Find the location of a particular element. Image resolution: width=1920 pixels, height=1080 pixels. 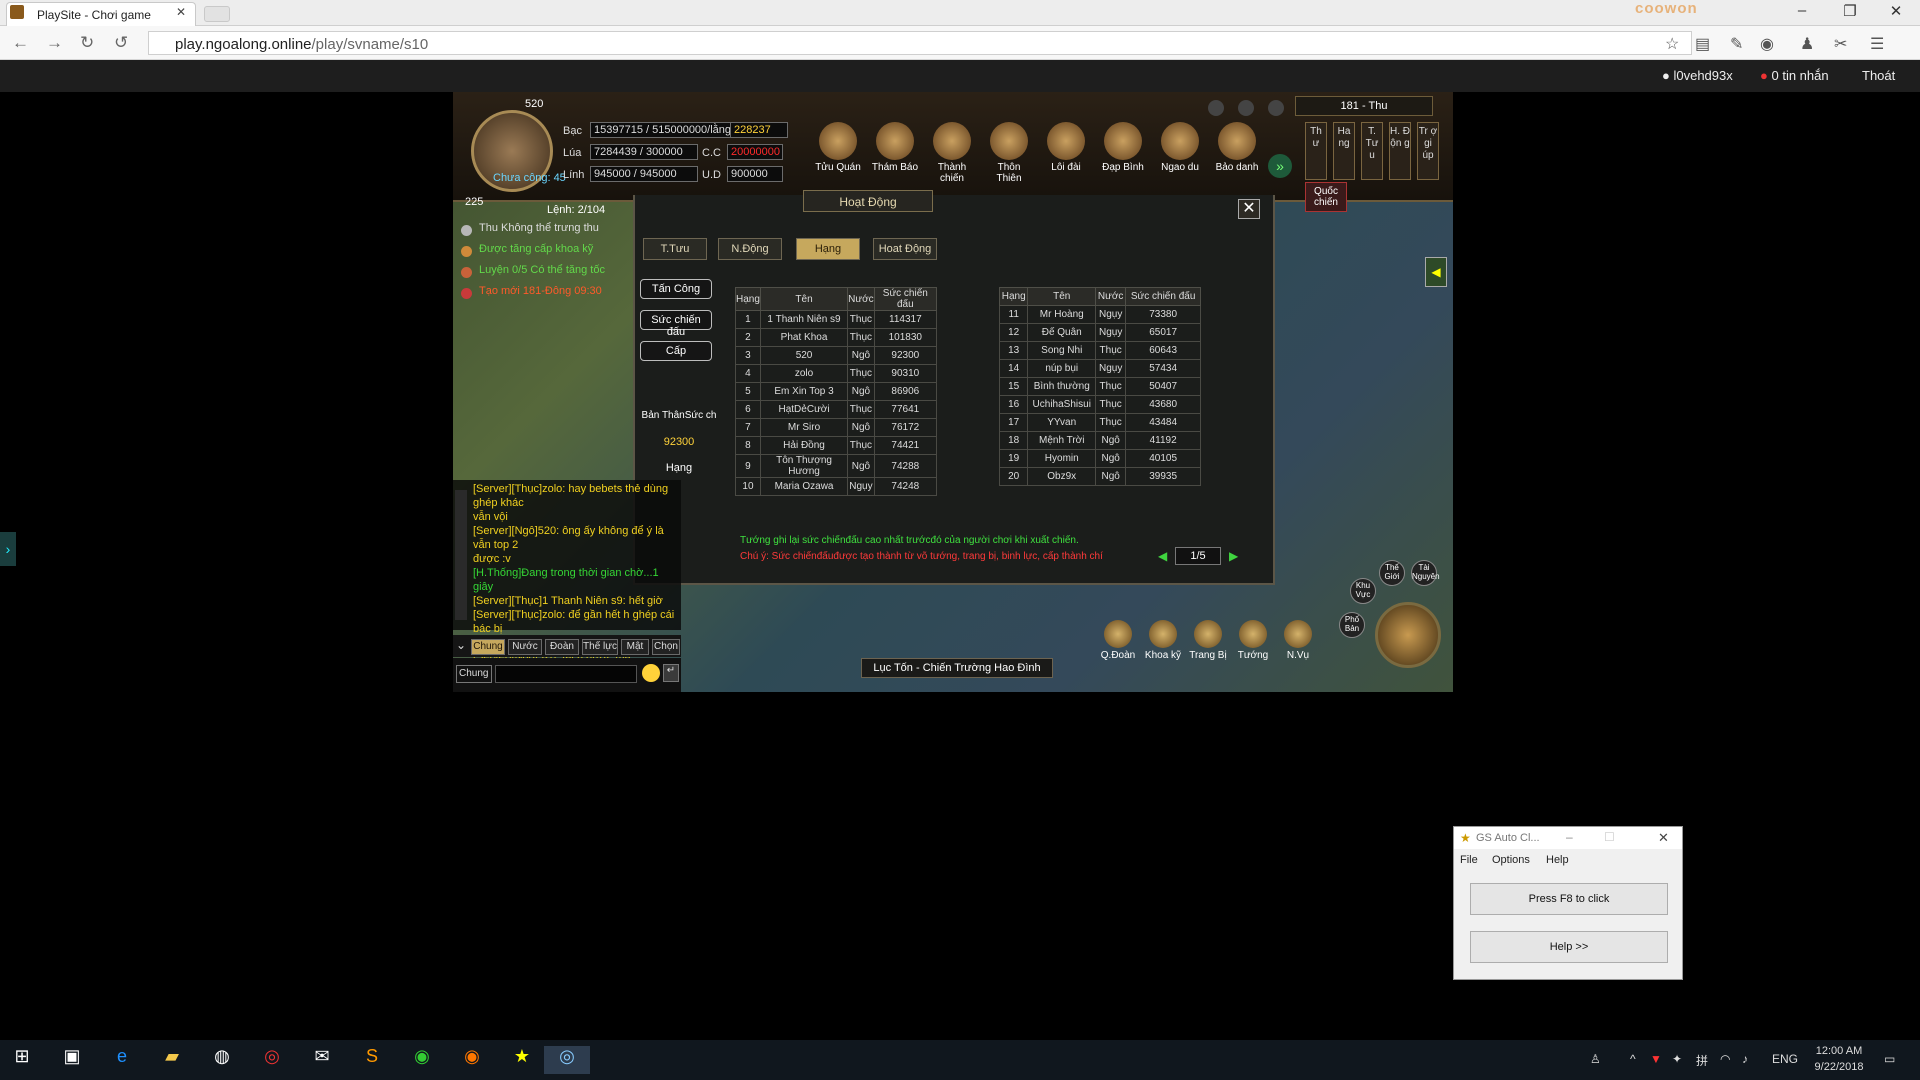

table-row: 2 Phat Khoa Thục 101830 is located at coordinates (836, 337).